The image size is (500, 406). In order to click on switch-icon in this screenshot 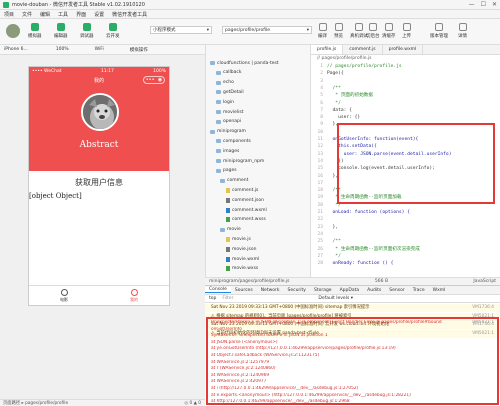, I will do `click(372, 27)`.